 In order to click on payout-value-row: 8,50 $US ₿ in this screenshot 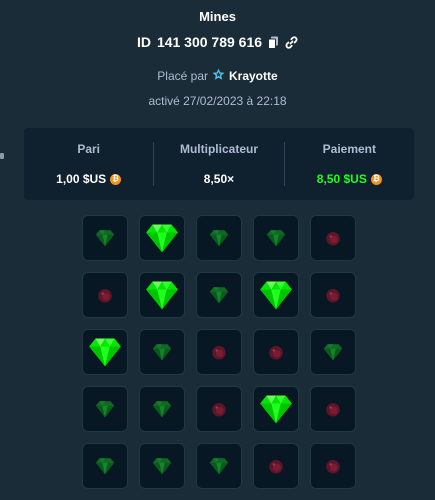, I will do `click(349, 179)`.